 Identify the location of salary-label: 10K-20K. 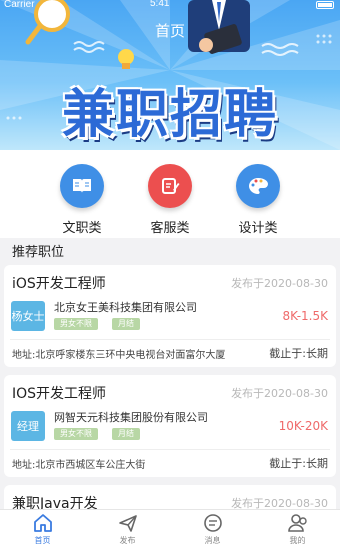
(303, 426).